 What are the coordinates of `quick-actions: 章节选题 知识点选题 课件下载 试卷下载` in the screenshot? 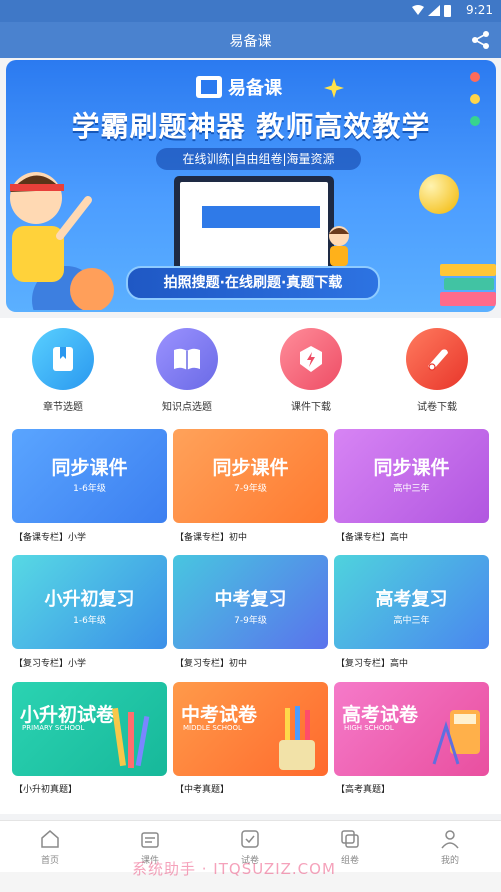 It's located at (250, 369).